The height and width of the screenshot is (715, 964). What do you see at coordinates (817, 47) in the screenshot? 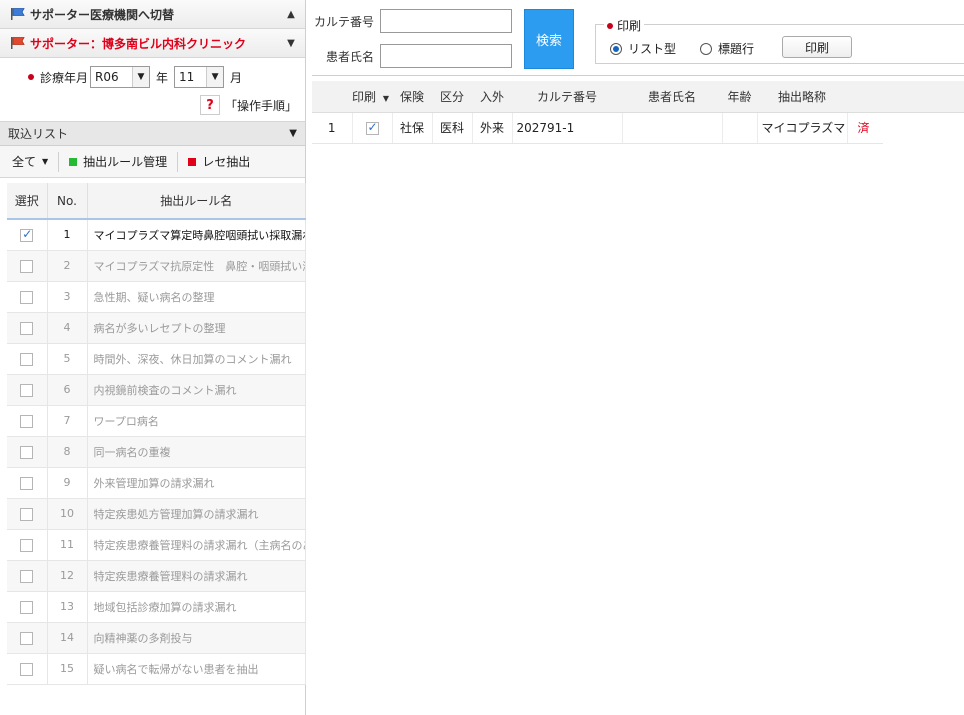
I see `print-button: 印刷` at bounding box center [817, 47].